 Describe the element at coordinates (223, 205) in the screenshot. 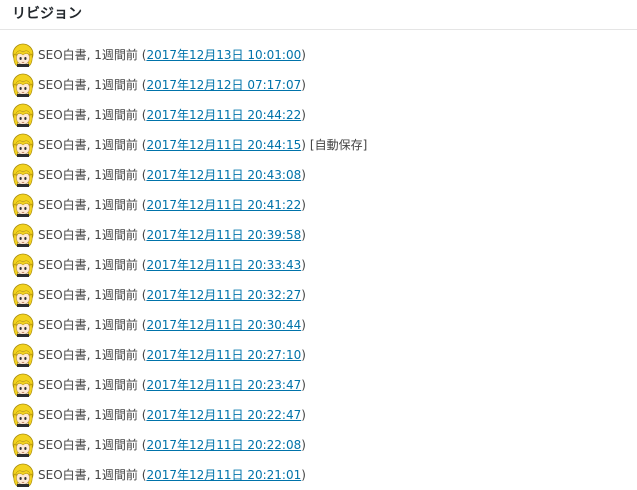

I see `revision-date-link: 2017年12月11日 20:41:22` at that location.